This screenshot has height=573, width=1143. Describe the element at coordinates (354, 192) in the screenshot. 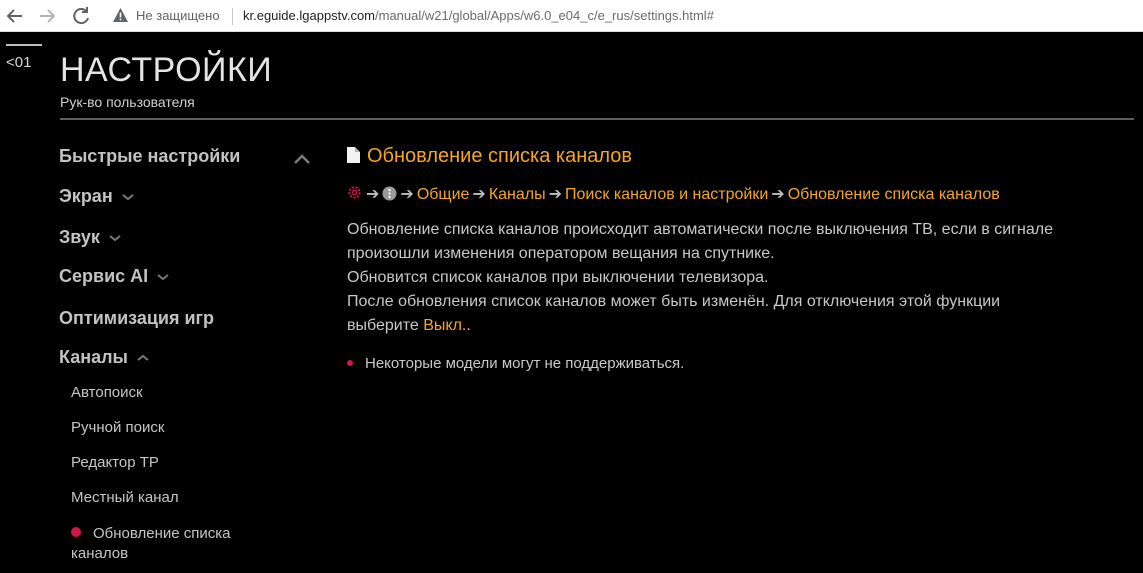

I see `gear-icon` at that location.